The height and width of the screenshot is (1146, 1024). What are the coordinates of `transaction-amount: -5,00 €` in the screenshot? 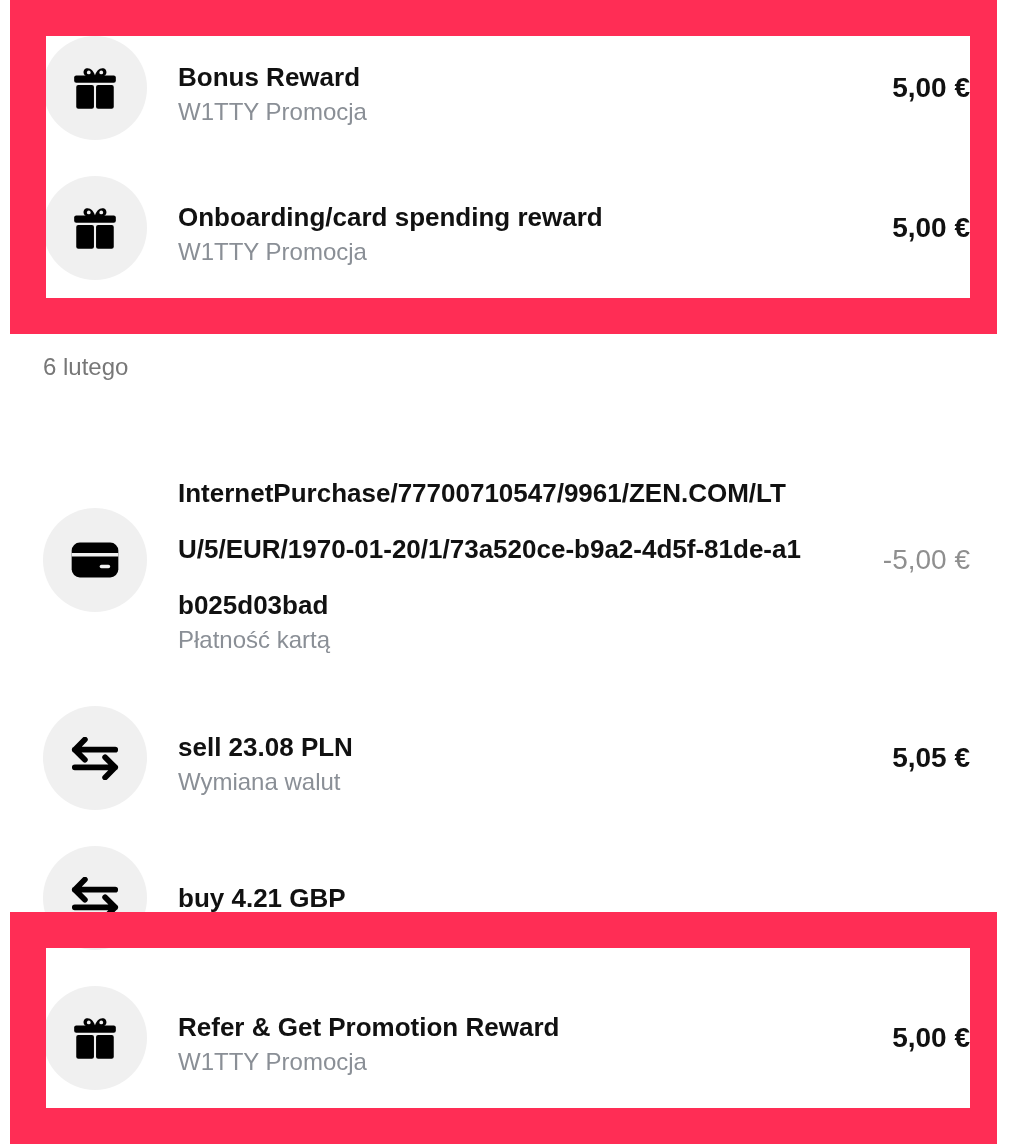 It's located at (926, 560).